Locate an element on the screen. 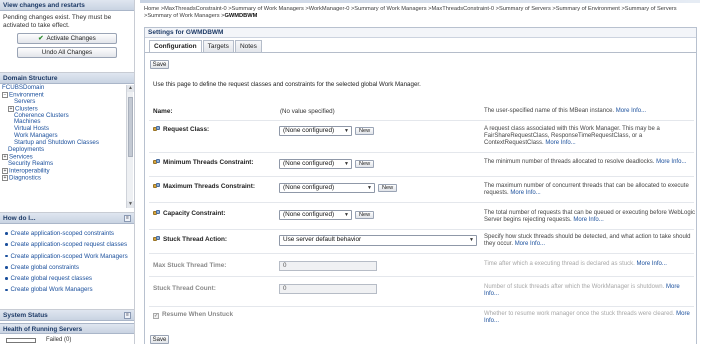 The width and height of the screenshot is (710, 344). breadcrumb-current: GWMDBWM is located at coordinates (241, 15).